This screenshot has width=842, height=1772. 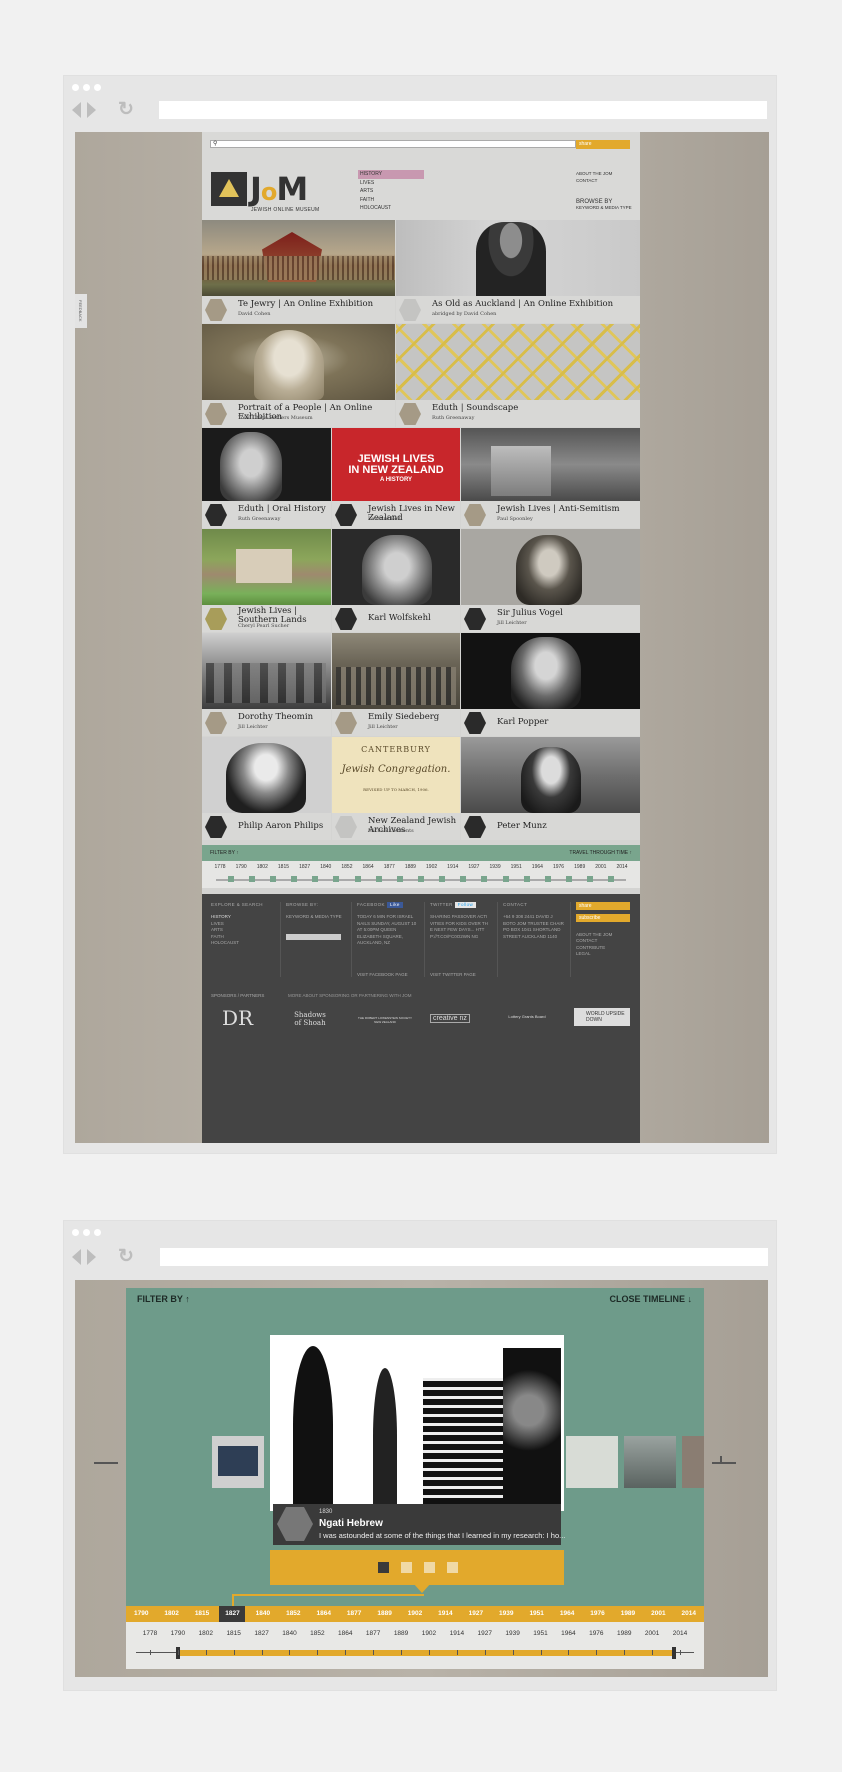 What do you see at coordinates (495, 867) in the screenshot?
I see `year-label: 1939` at bounding box center [495, 867].